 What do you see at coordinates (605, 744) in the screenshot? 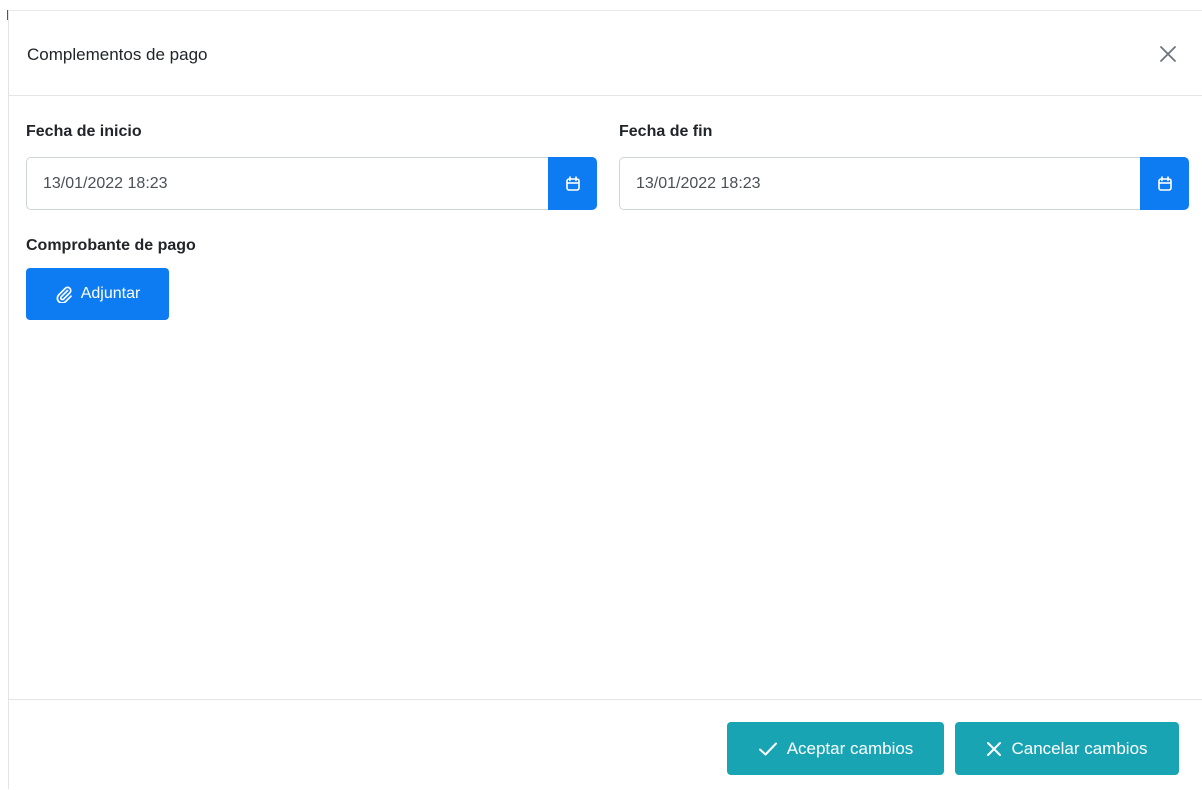
I see `modal-footer: Aceptar cambios Cancelar cambios` at bounding box center [605, 744].